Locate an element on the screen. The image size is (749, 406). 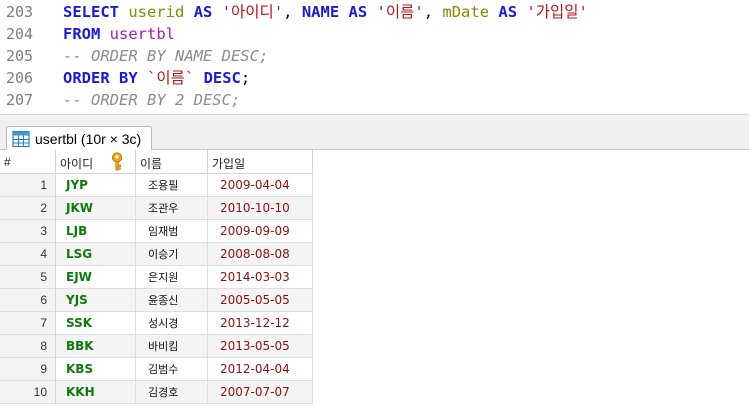
header-label: # is located at coordinates (7, 162).